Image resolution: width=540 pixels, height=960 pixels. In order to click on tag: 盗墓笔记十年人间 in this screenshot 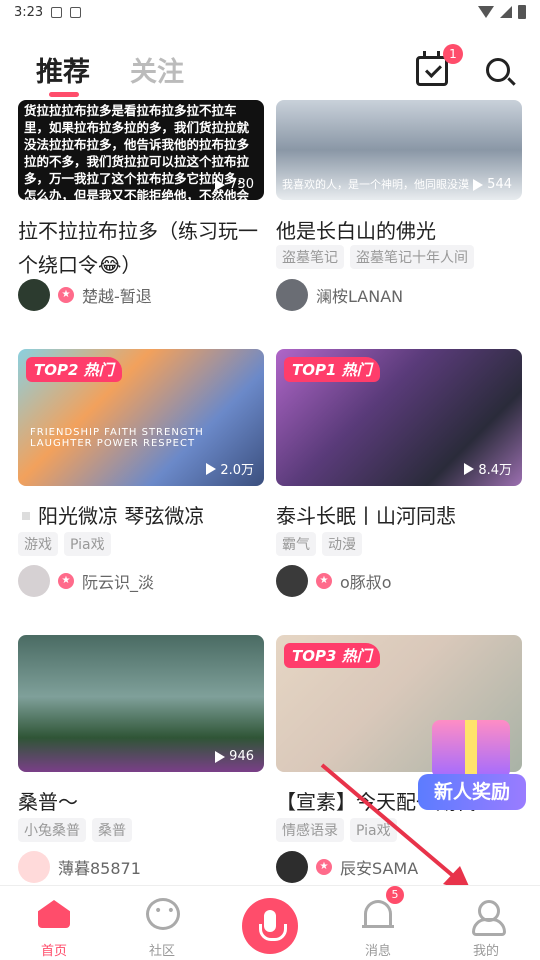, I will do `click(412, 257)`.